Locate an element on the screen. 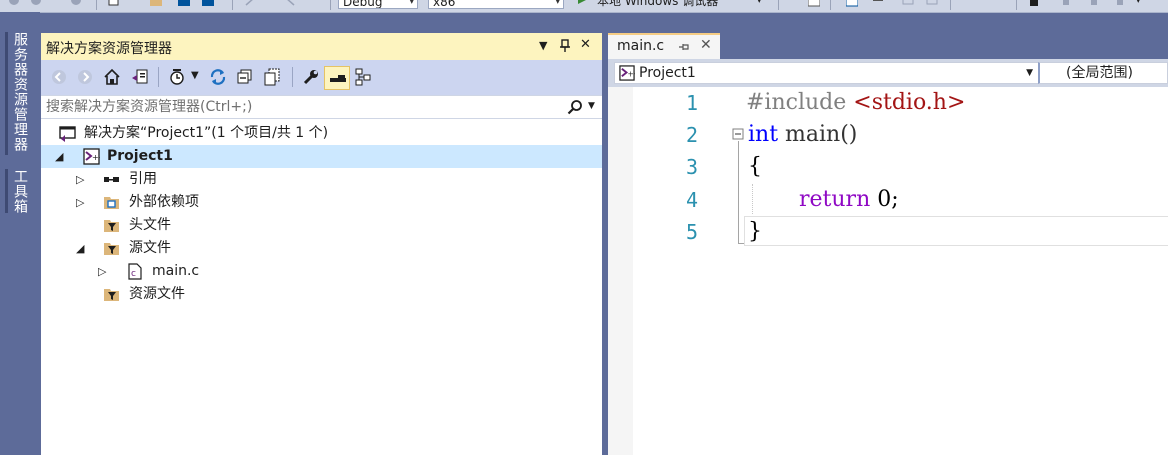 This screenshot has height=455, width=1168. sync-icon is located at coordinates (218, 77).